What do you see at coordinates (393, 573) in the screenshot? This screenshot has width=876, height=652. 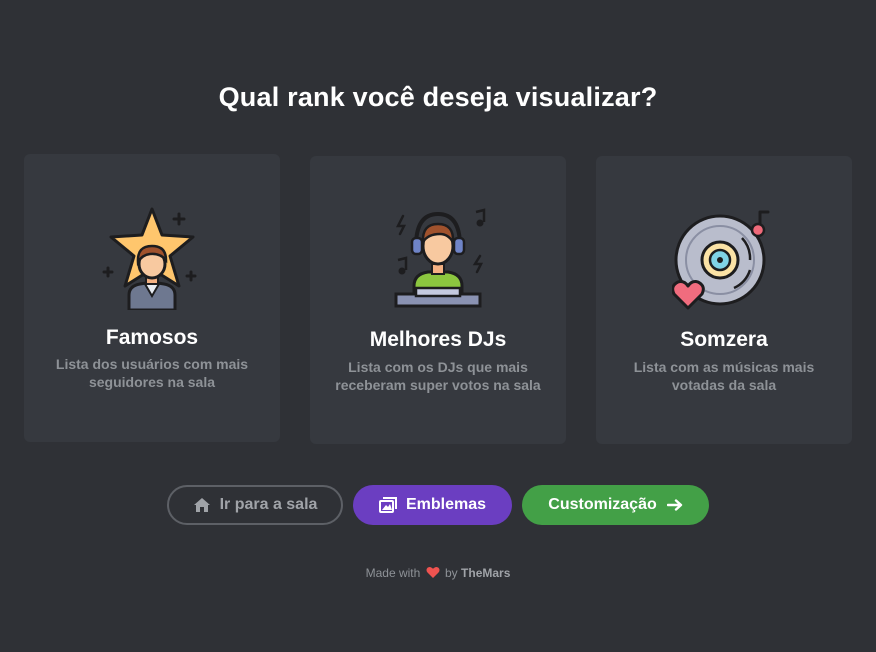 I see `footer-made-with: Made with` at bounding box center [393, 573].